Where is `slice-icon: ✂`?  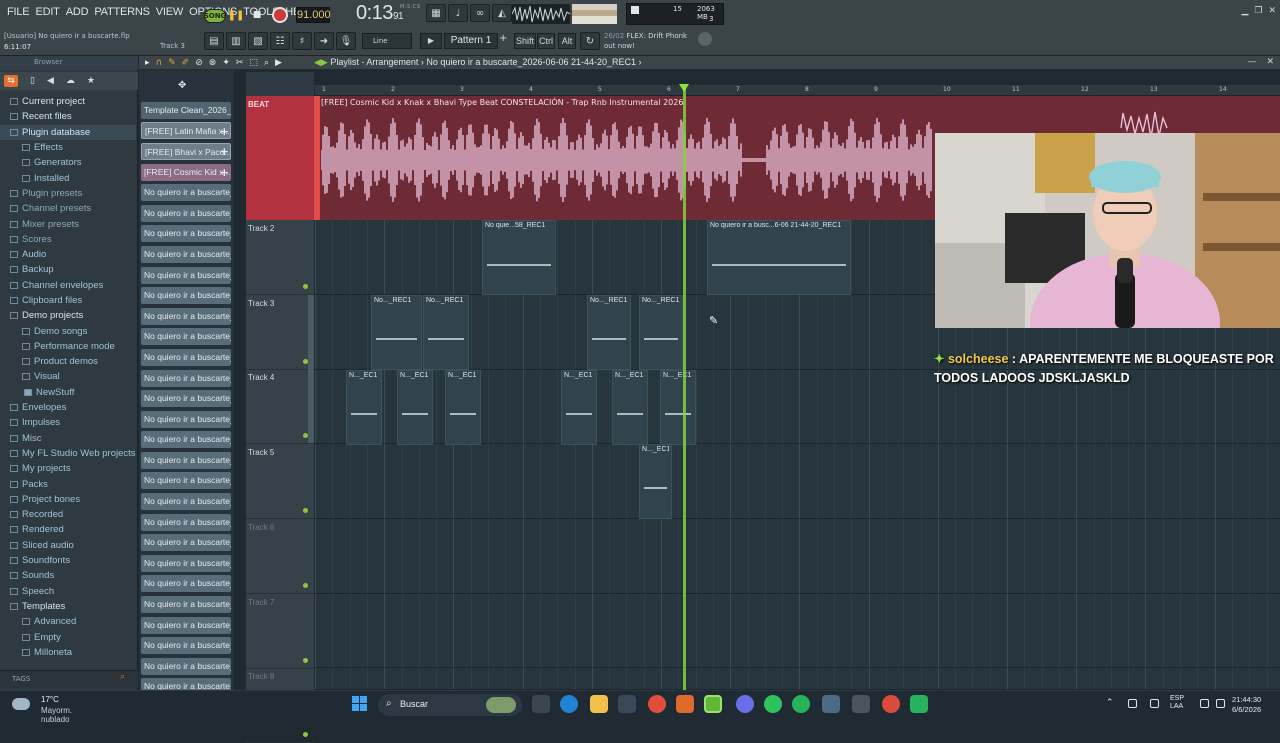
slice-icon: ✂ is located at coordinates (240, 63).